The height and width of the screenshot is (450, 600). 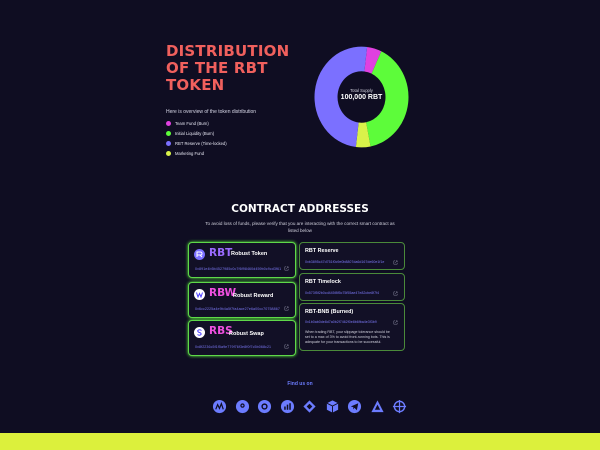 What do you see at coordinates (217, 68) in the screenshot?
I see `title-line-2: OF THE RBT` at bounding box center [217, 68].